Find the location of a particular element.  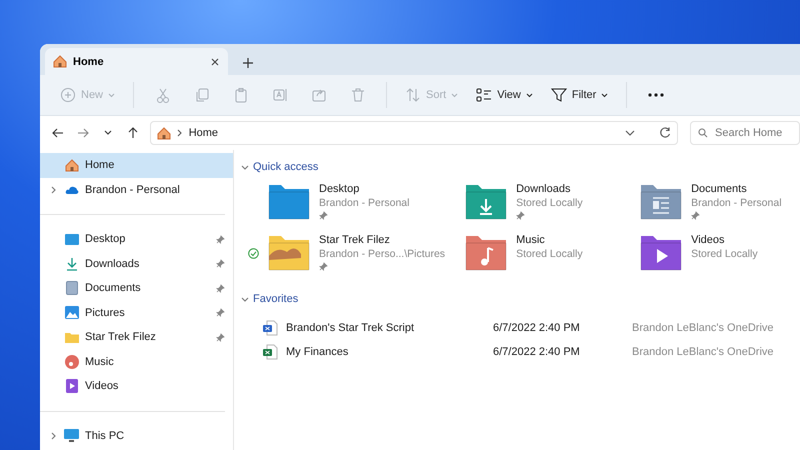

folder-icon is located at coordinates (71, 337).